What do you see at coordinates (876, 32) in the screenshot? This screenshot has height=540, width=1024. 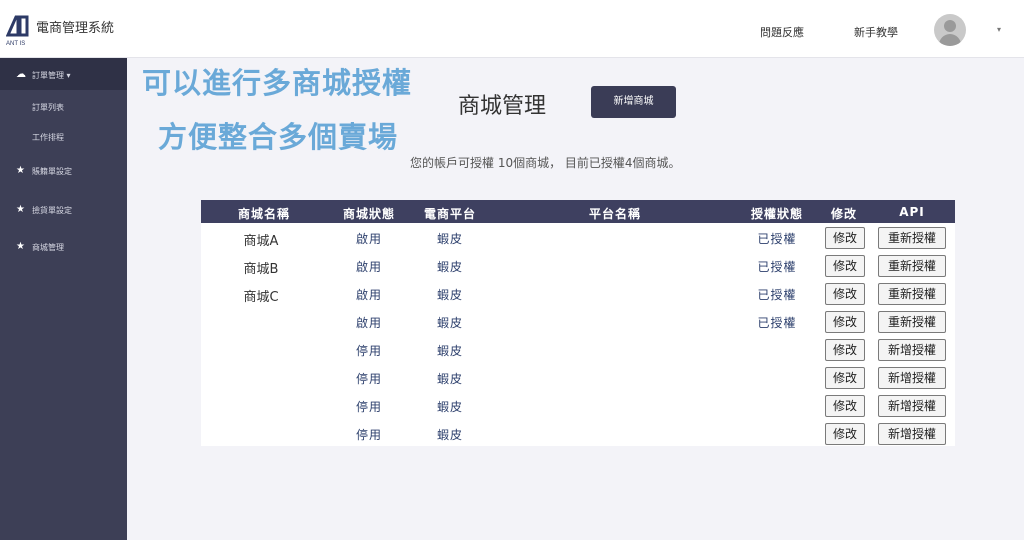 I see `tutorial-link: 新手教學` at bounding box center [876, 32].